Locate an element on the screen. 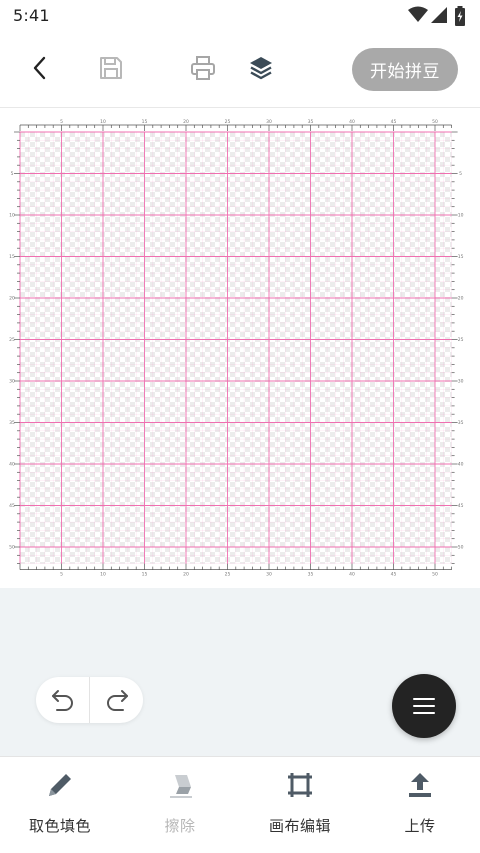  nav-canvas-edit: 画布编辑 is located at coordinates (300, 805).